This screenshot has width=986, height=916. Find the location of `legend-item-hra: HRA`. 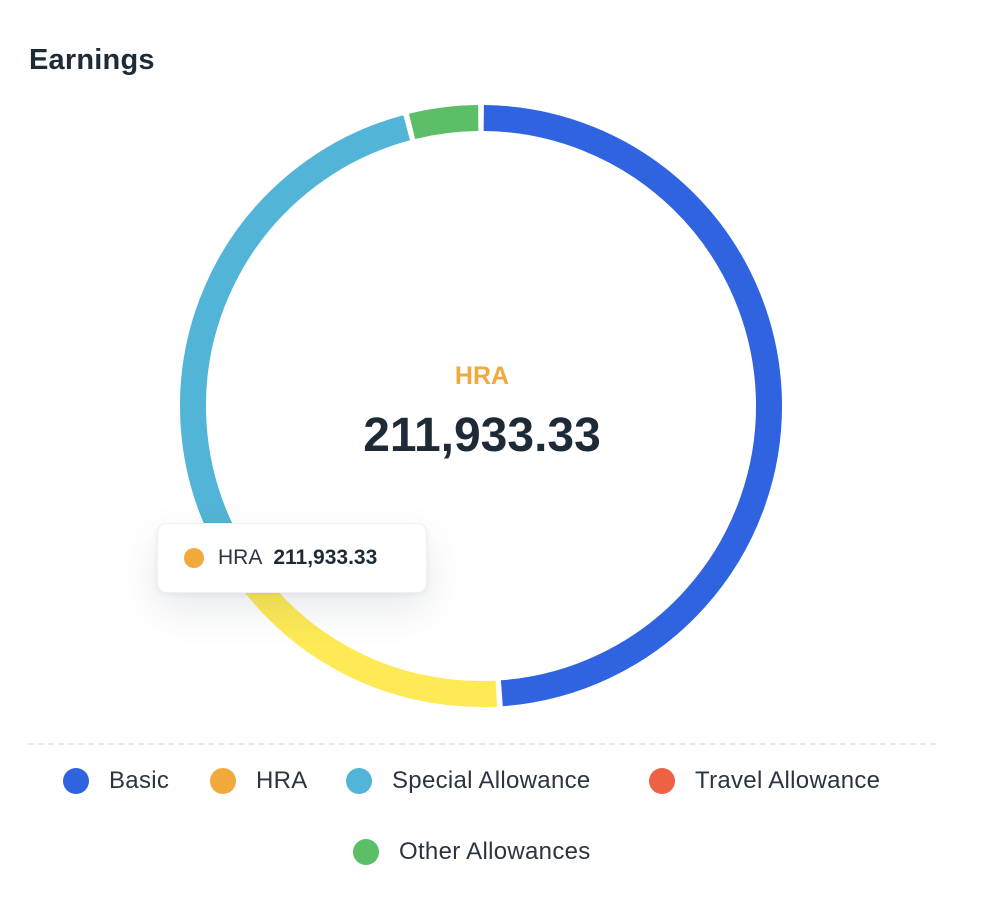

legend-item-hra: HRA is located at coordinates (259, 781).